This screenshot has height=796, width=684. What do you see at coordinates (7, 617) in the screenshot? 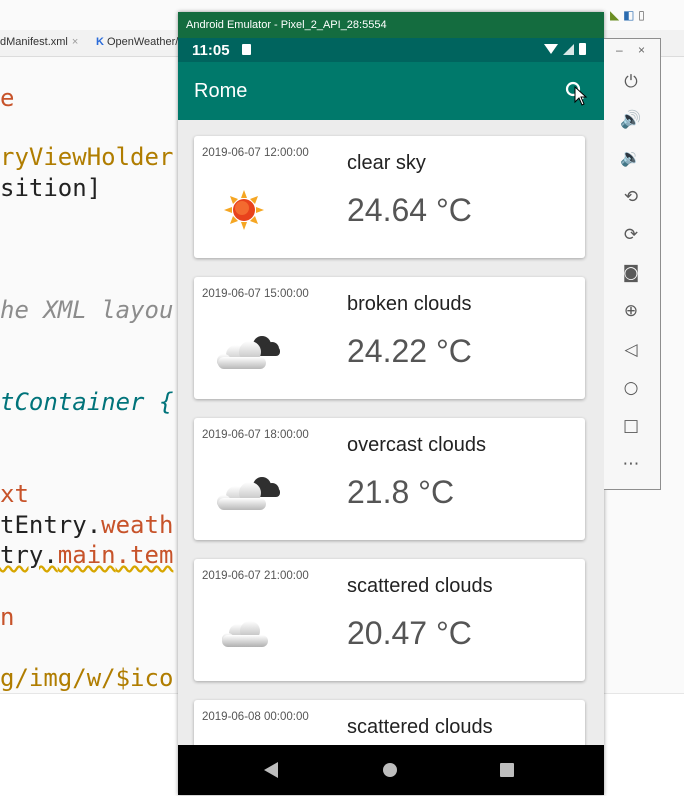
I see `code-line: n` at bounding box center [7, 617].